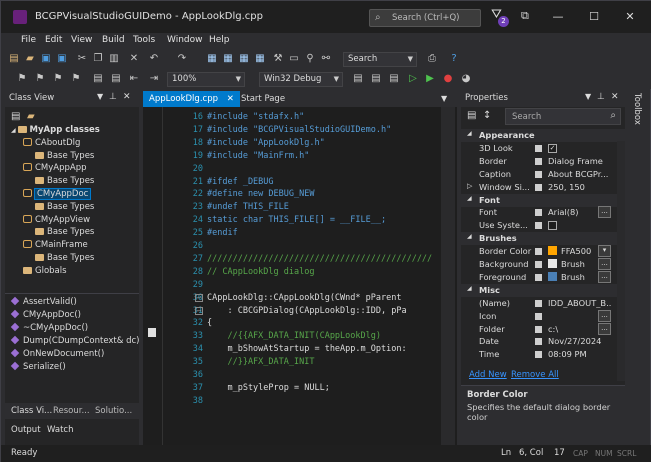 The width and height of the screenshot is (651, 462). I want to click on property-value-cell: Dialog Frame, so click(580, 161).